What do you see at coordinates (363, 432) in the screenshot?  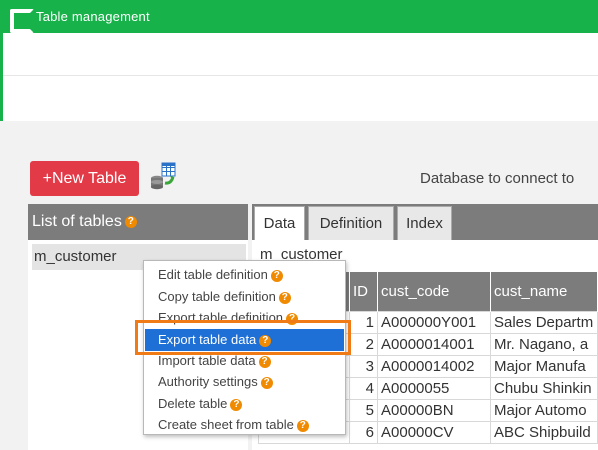 I see `cell-id: 6` at bounding box center [363, 432].